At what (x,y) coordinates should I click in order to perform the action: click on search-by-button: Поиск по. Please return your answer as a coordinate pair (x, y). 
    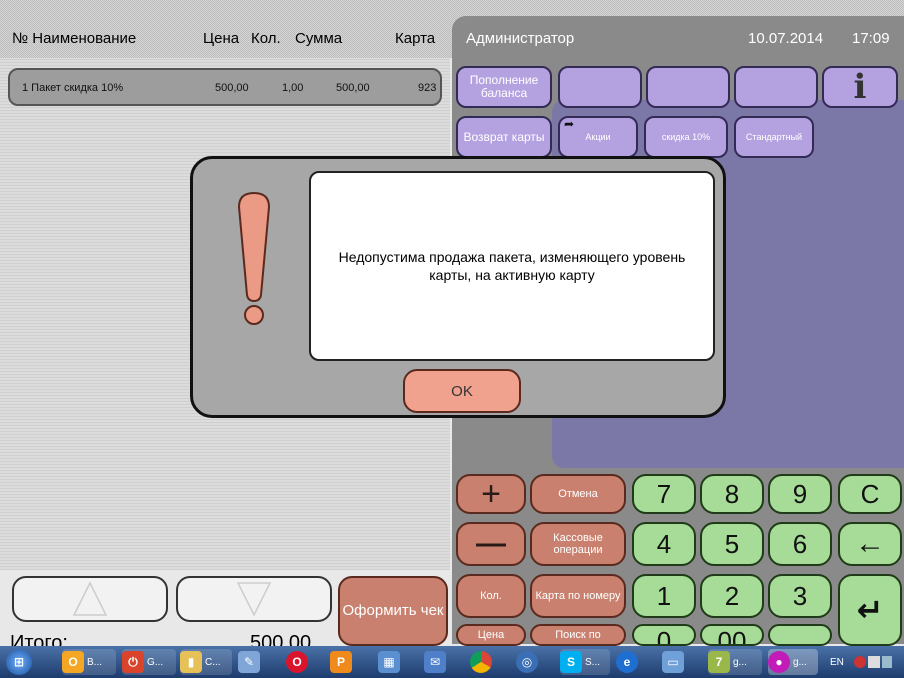
    Looking at the image, I should click on (578, 635).